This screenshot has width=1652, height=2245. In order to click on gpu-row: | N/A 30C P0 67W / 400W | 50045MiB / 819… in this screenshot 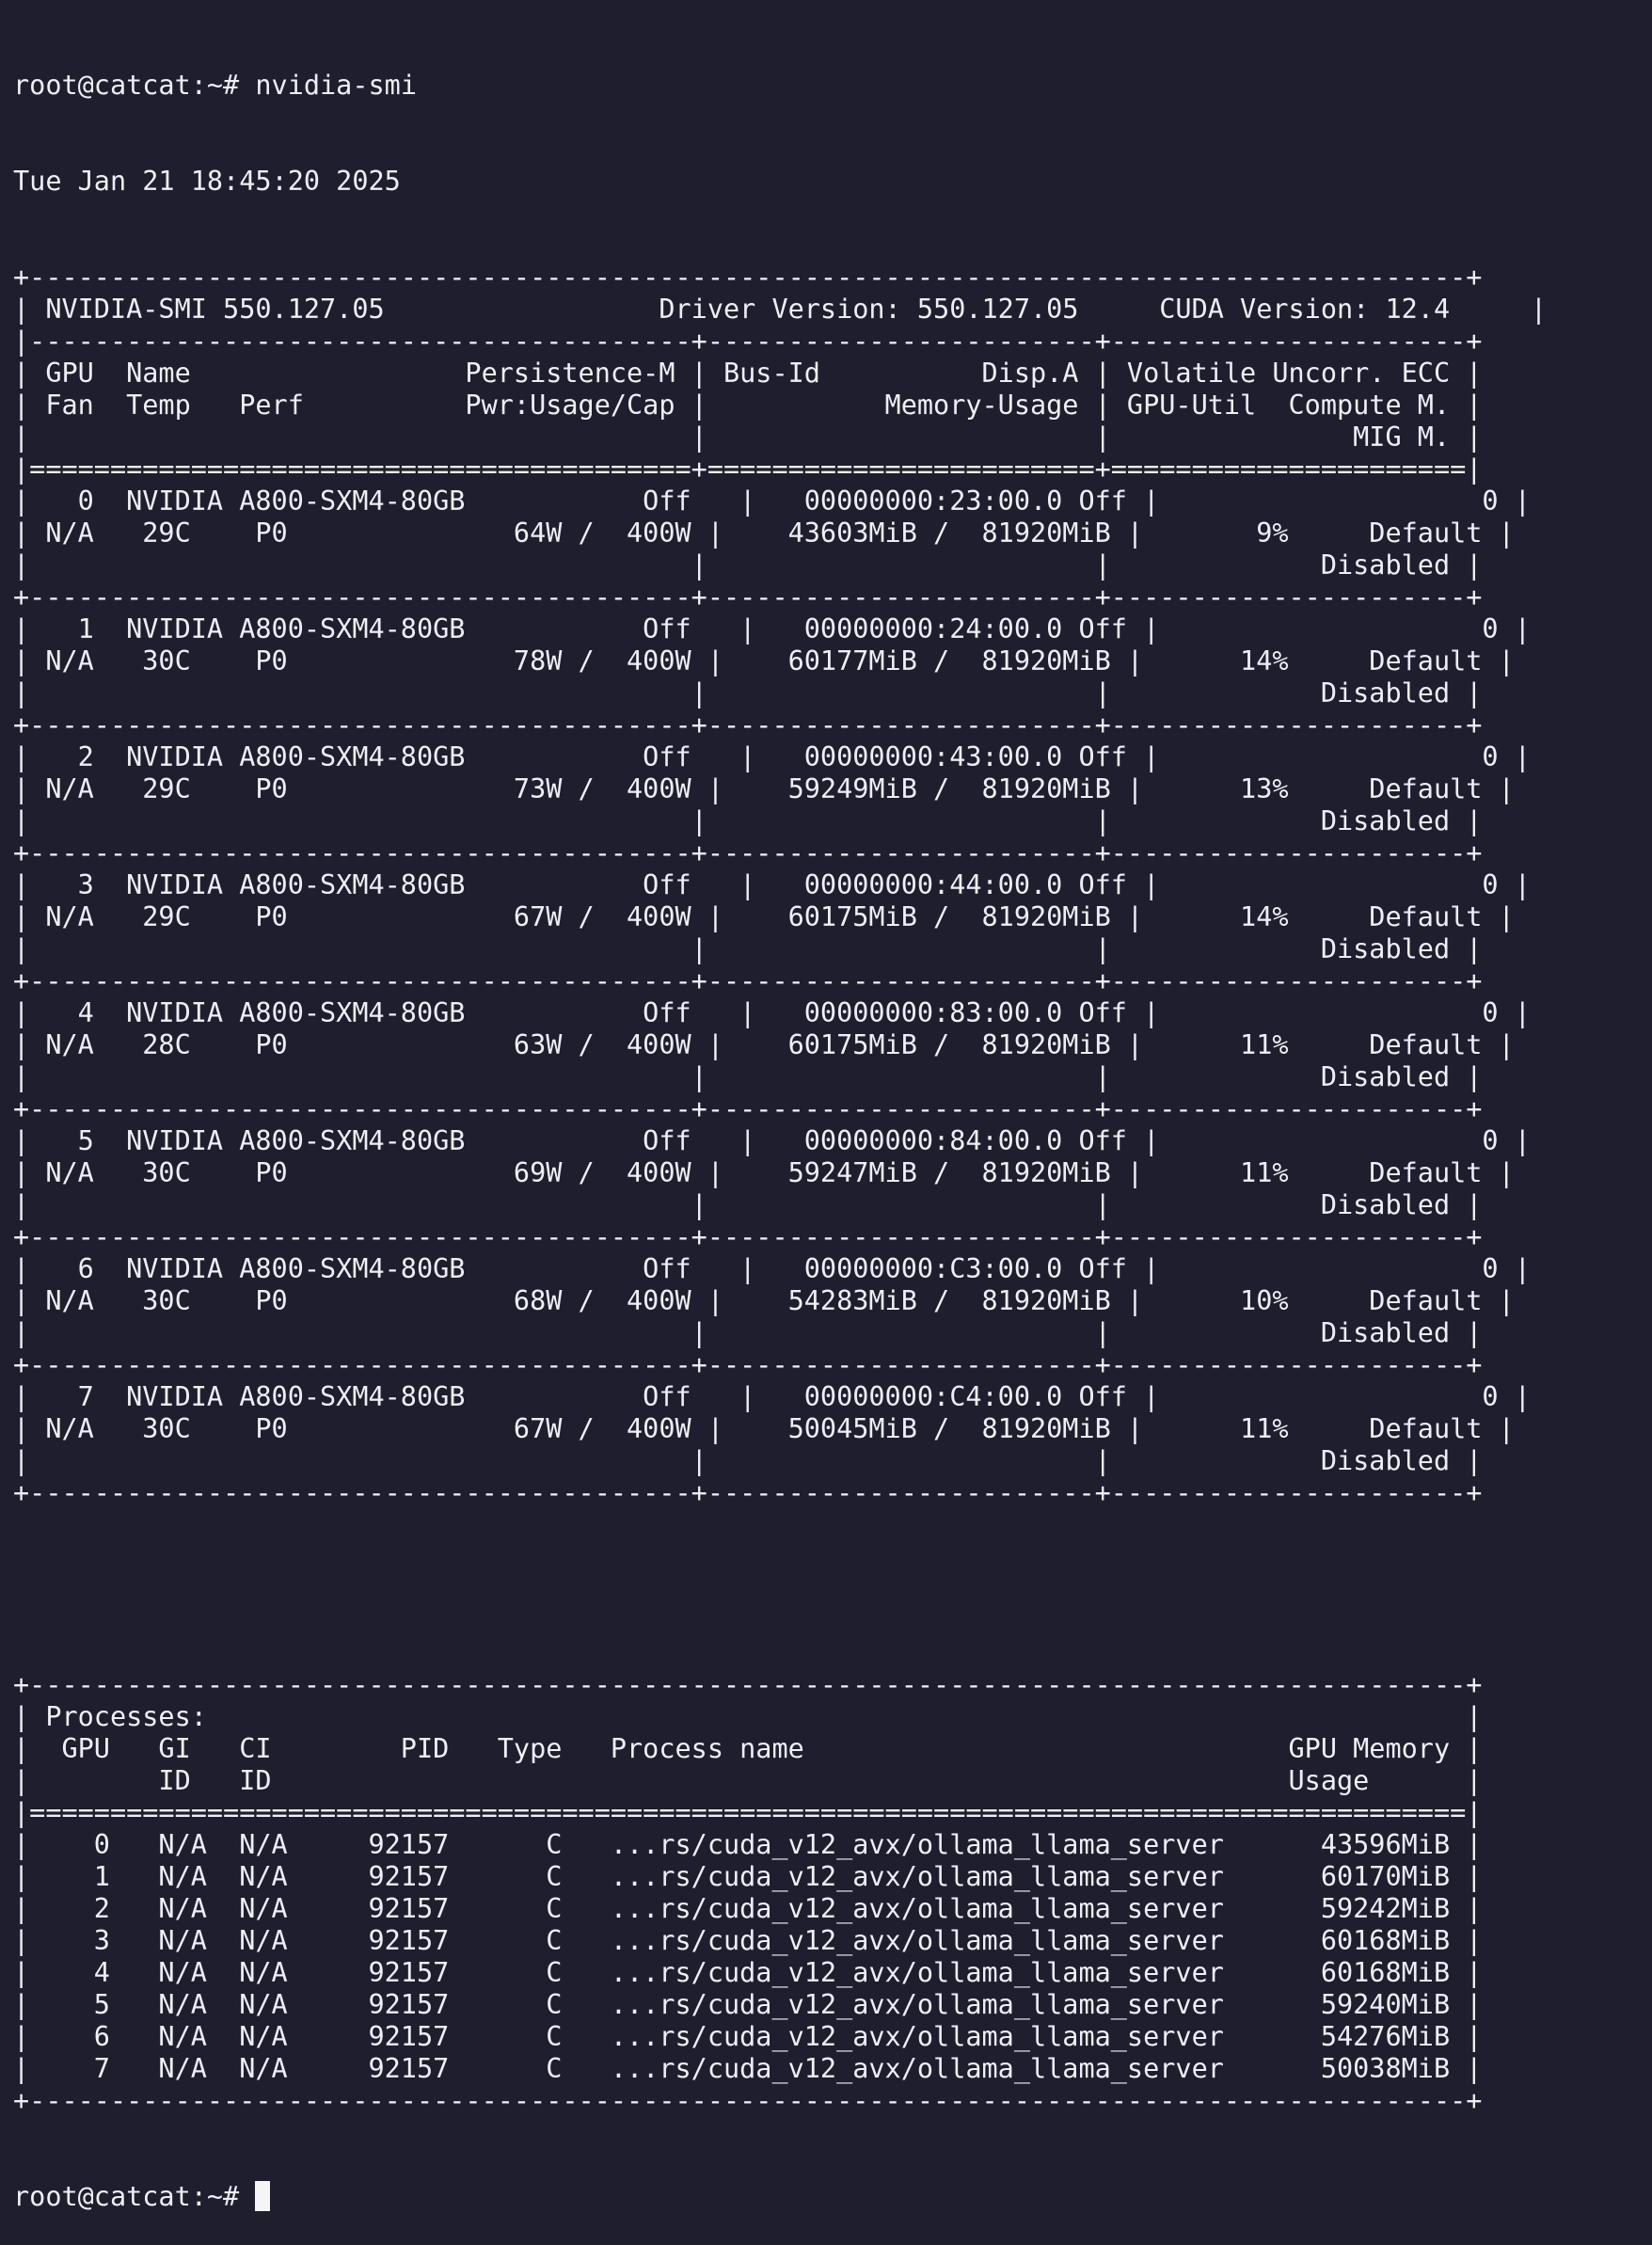, I will do `click(764, 1428)`.